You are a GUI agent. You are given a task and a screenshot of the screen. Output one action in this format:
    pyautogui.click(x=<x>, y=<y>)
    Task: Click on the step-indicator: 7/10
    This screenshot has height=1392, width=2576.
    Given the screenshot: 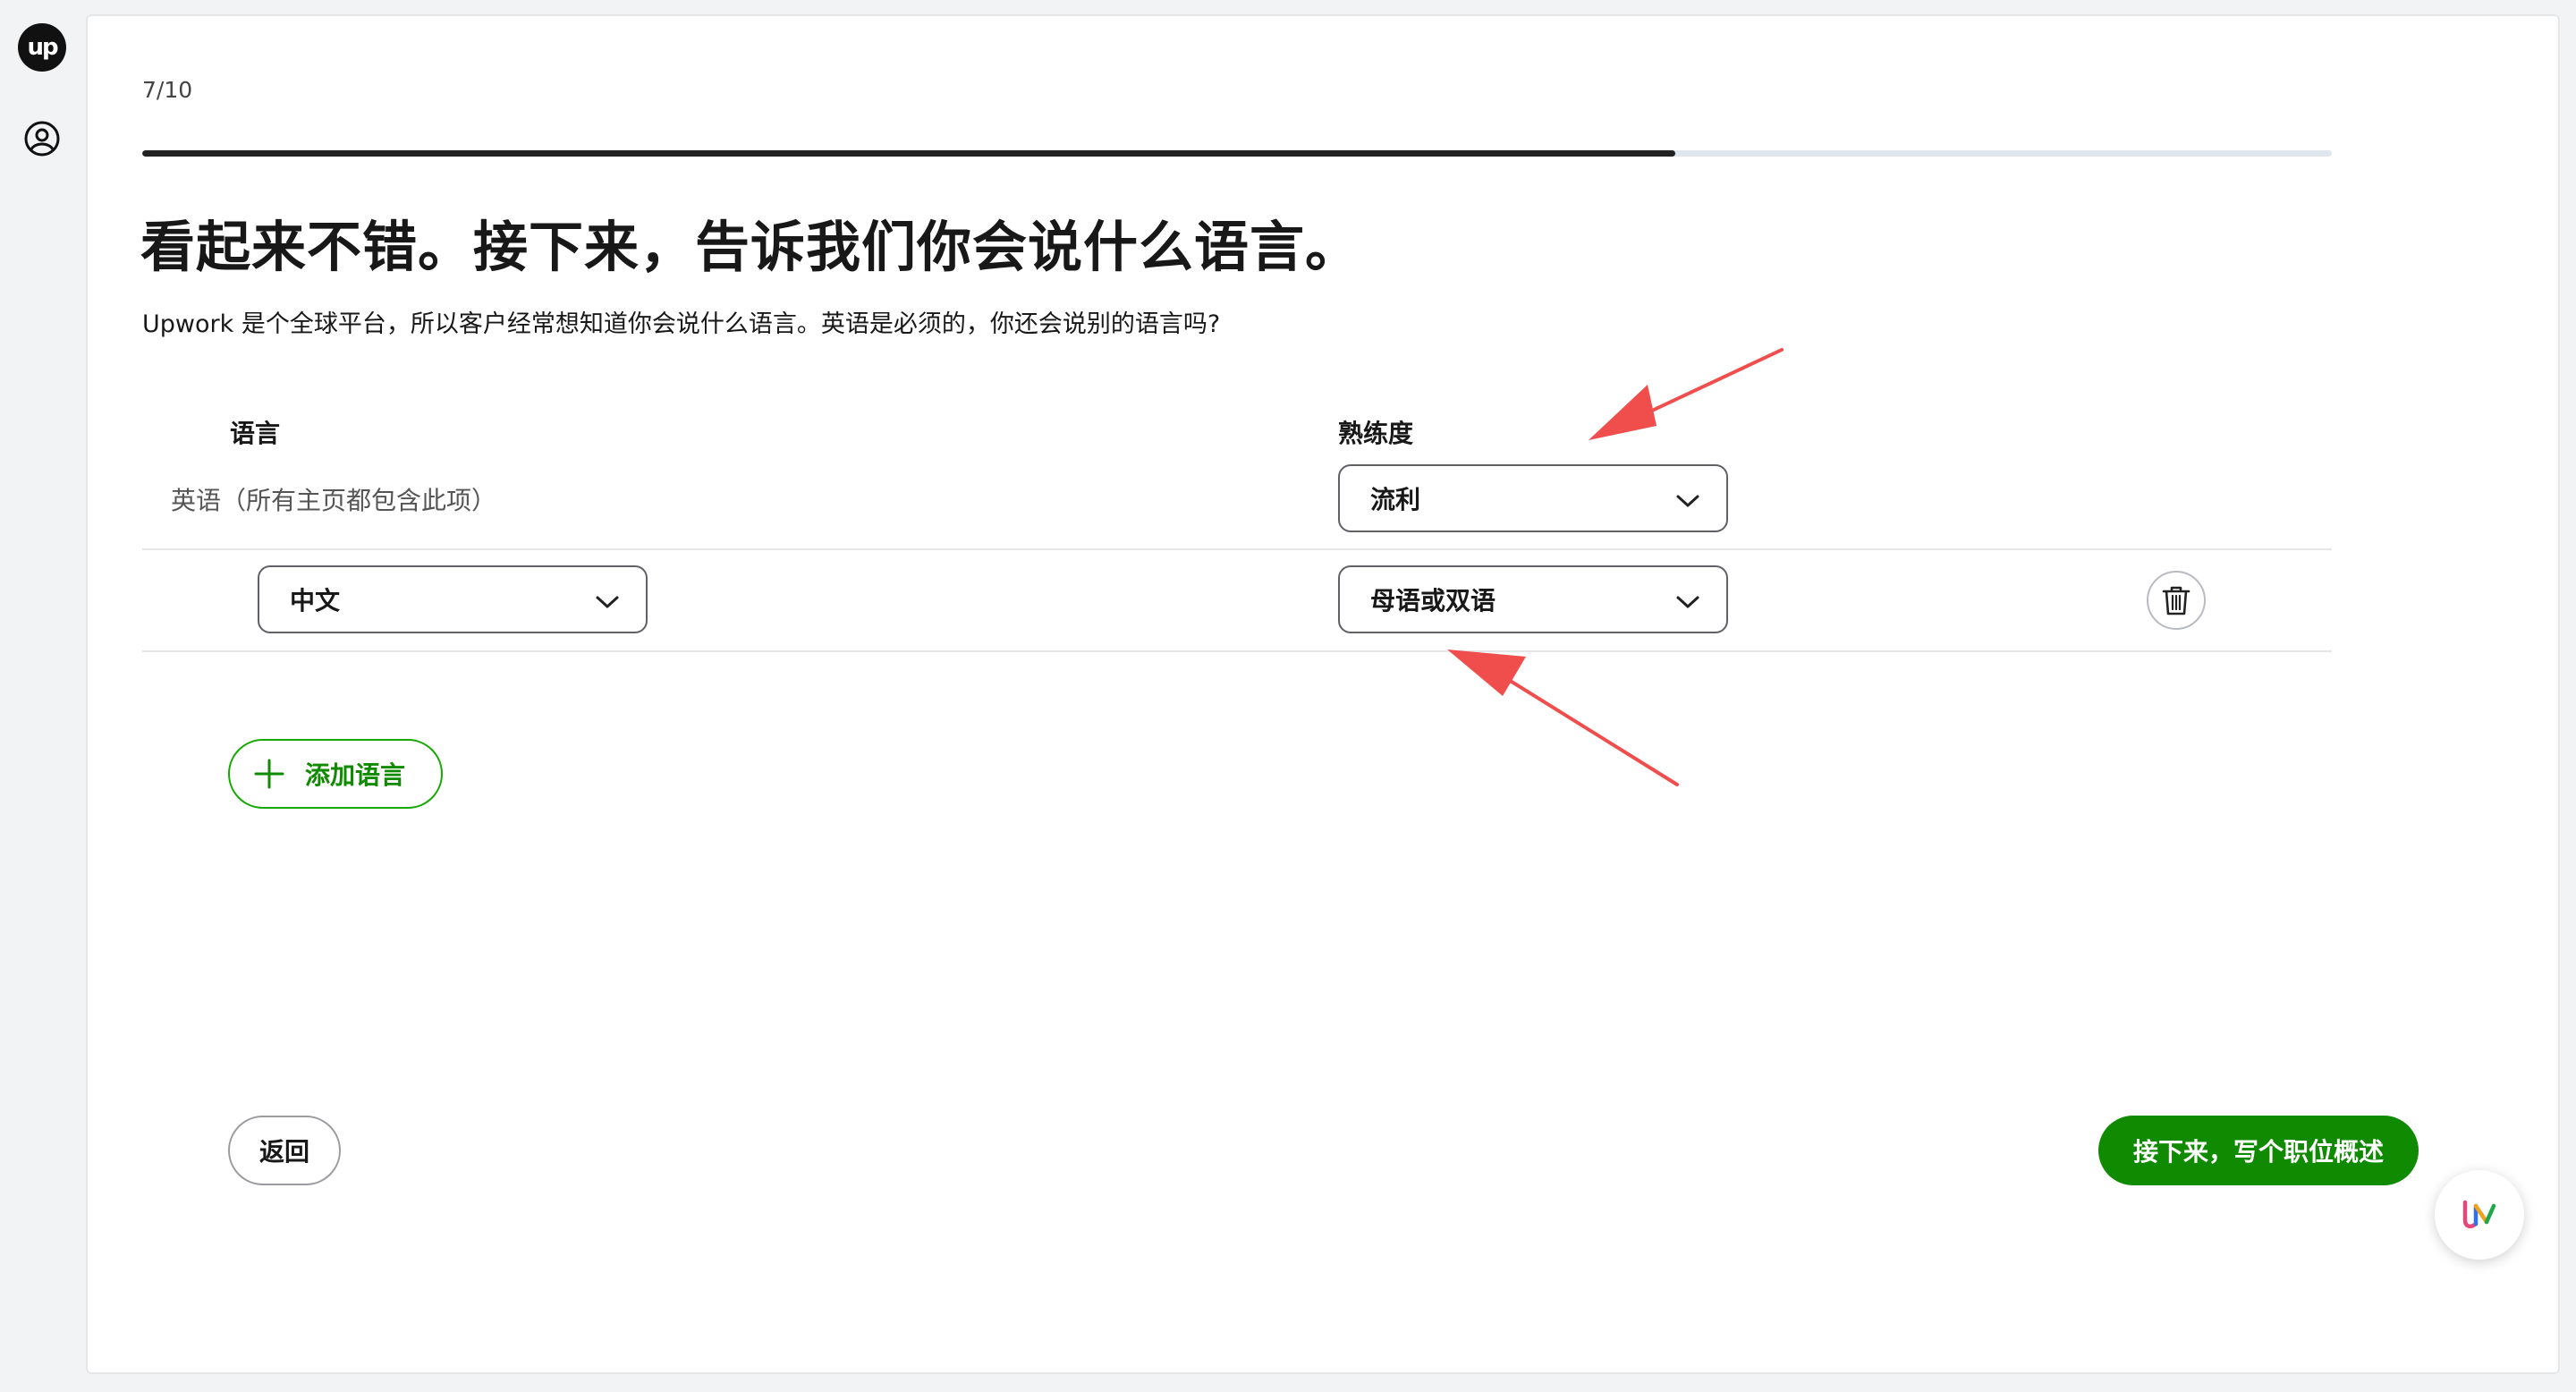 What is the action you would take?
    pyautogui.click(x=167, y=90)
    